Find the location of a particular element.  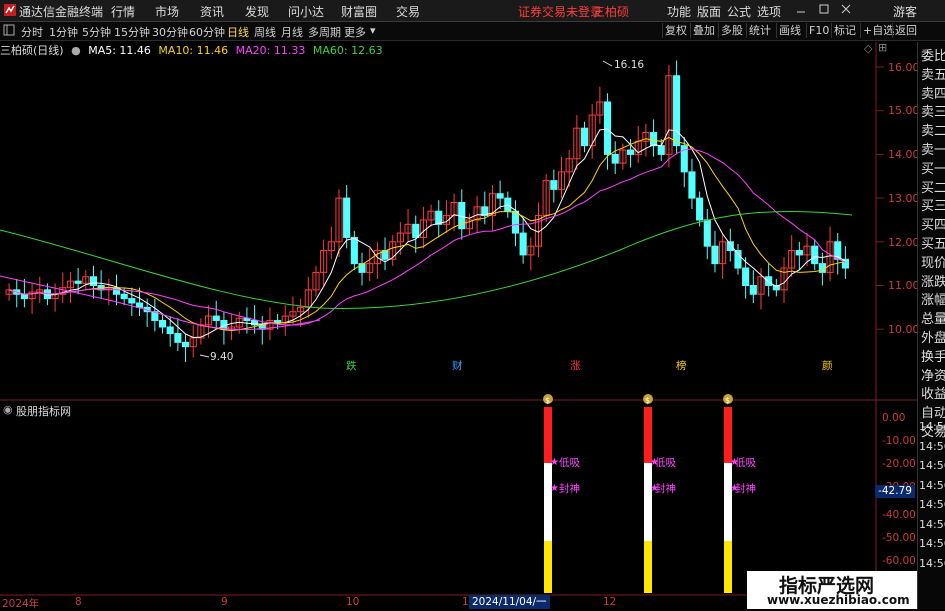

indicator-tick: 0.00 is located at coordinates (894, 418).